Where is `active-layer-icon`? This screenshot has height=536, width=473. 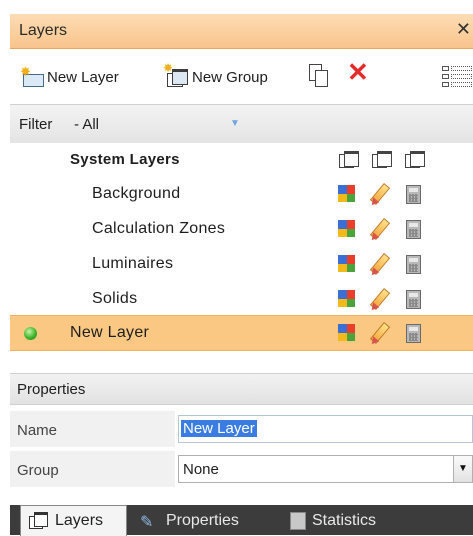
active-layer-icon is located at coordinates (30, 333).